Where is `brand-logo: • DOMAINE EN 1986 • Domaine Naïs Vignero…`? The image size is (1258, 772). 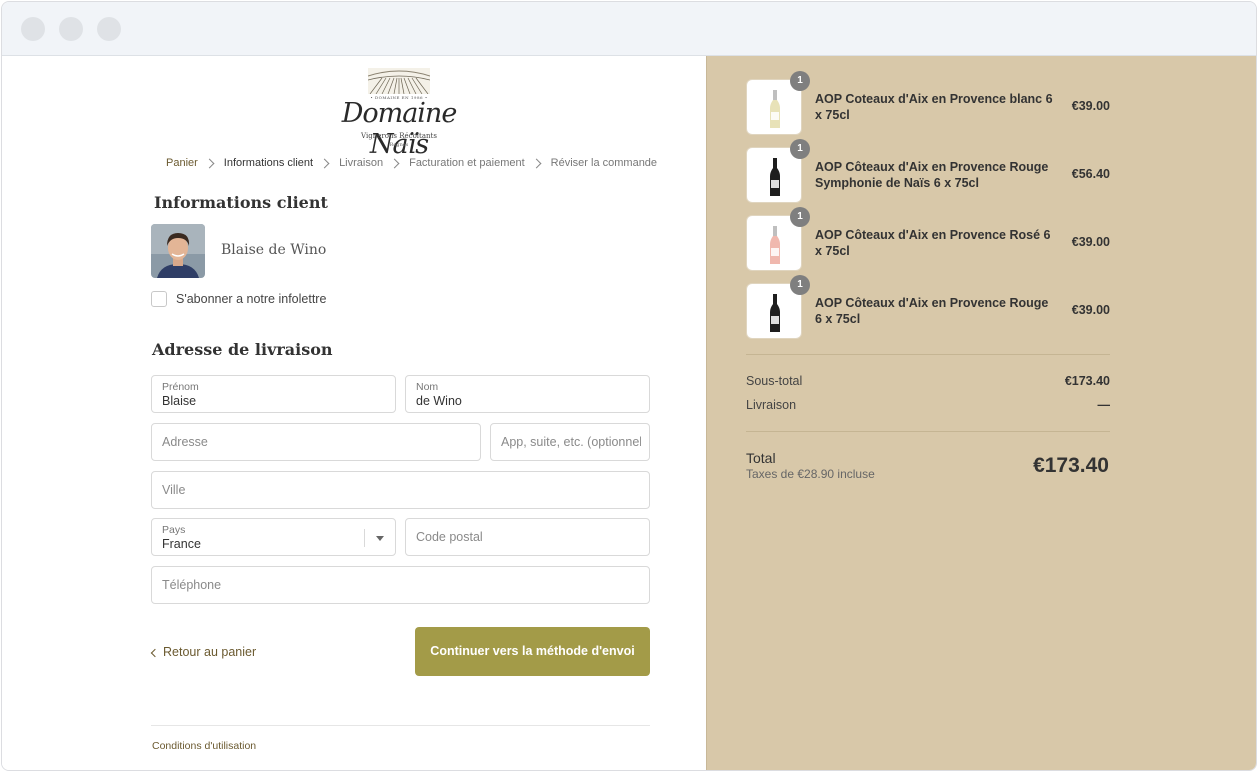 brand-logo: • DOMAINE EN 1986 • Domaine Naïs Vignero… is located at coordinates (399, 113).